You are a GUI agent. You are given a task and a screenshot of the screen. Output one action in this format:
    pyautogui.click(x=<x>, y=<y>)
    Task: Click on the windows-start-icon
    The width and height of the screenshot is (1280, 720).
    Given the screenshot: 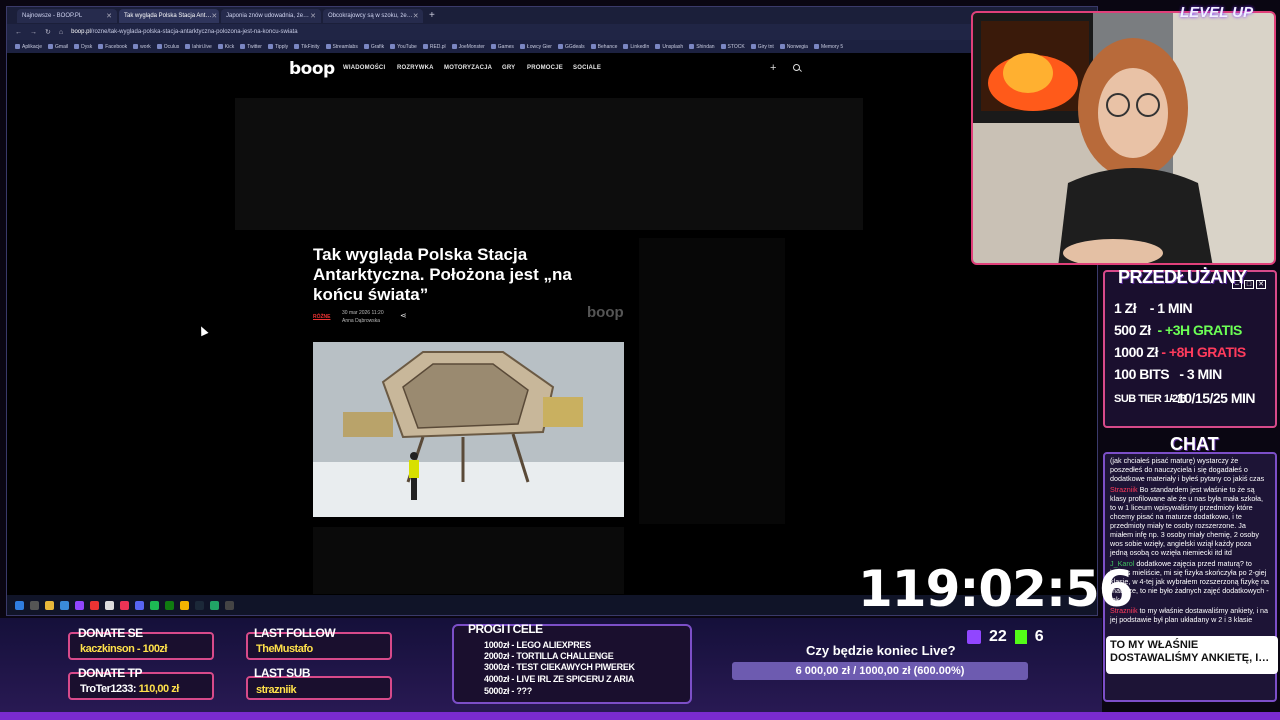 What is the action you would take?
    pyautogui.click(x=19, y=605)
    